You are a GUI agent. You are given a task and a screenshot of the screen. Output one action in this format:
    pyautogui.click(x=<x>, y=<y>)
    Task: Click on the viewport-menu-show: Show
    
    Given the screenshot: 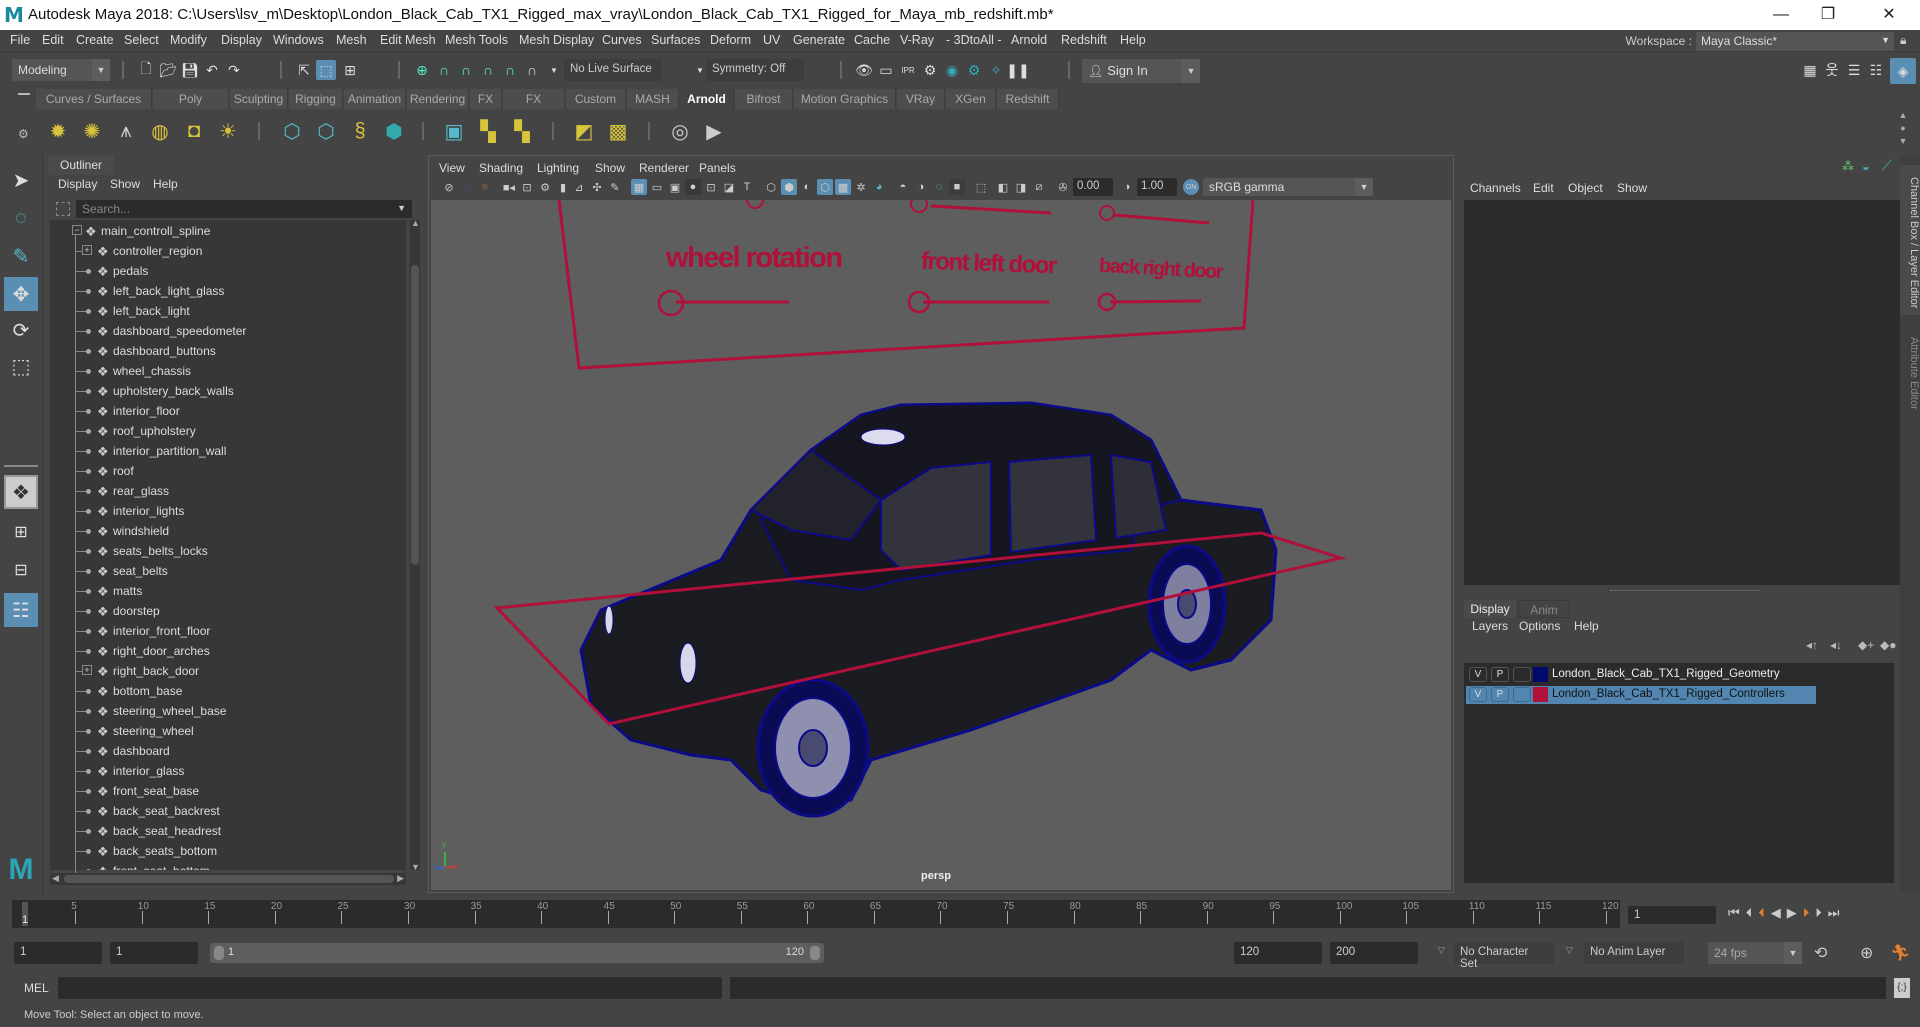 What is the action you would take?
    pyautogui.click(x=610, y=168)
    